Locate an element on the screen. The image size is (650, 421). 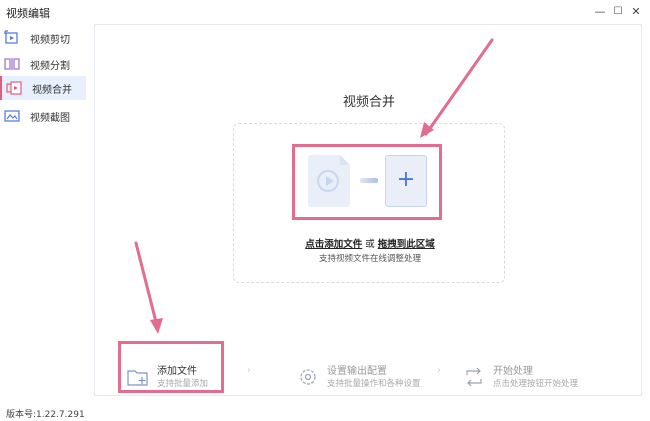
step-subtitle: 支持批量操作和各种设置 is located at coordinates (374, 384).